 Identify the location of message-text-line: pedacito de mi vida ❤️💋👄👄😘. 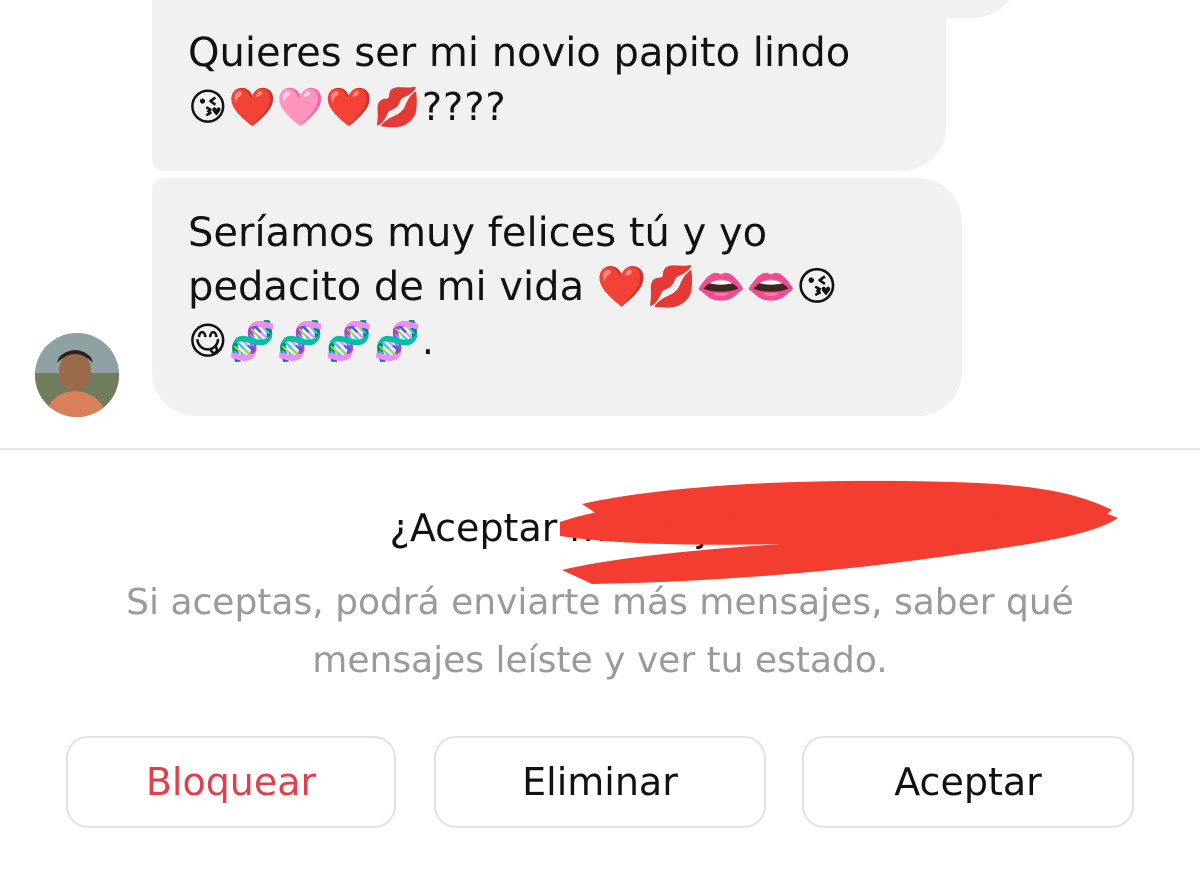
(513, 287).